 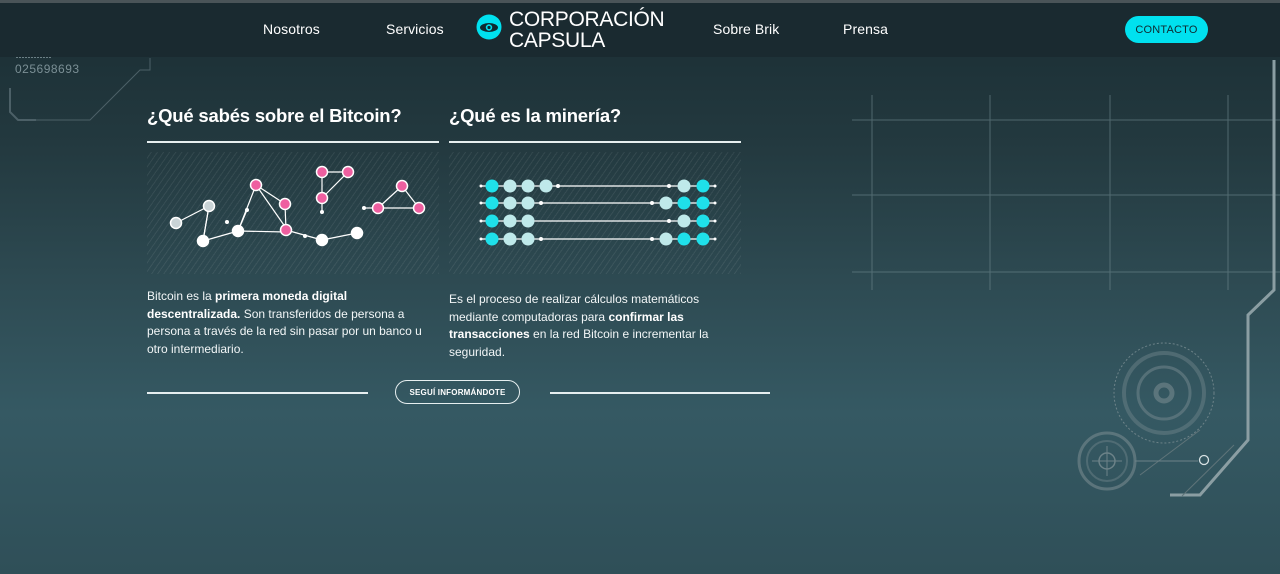 I want to click on eye-icon, so click(x=489, y=27).